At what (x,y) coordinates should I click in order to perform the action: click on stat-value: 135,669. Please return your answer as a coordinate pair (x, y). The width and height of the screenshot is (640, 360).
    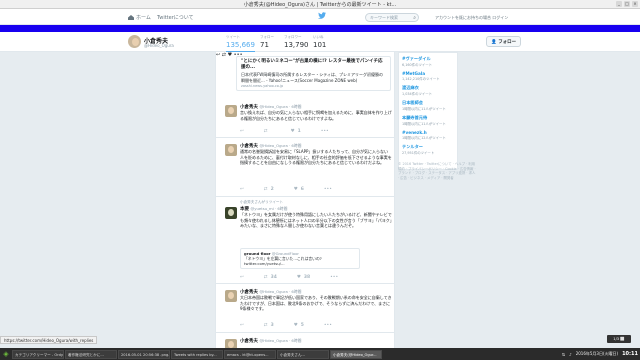
    Looking at the image, I should click on (240, 45).